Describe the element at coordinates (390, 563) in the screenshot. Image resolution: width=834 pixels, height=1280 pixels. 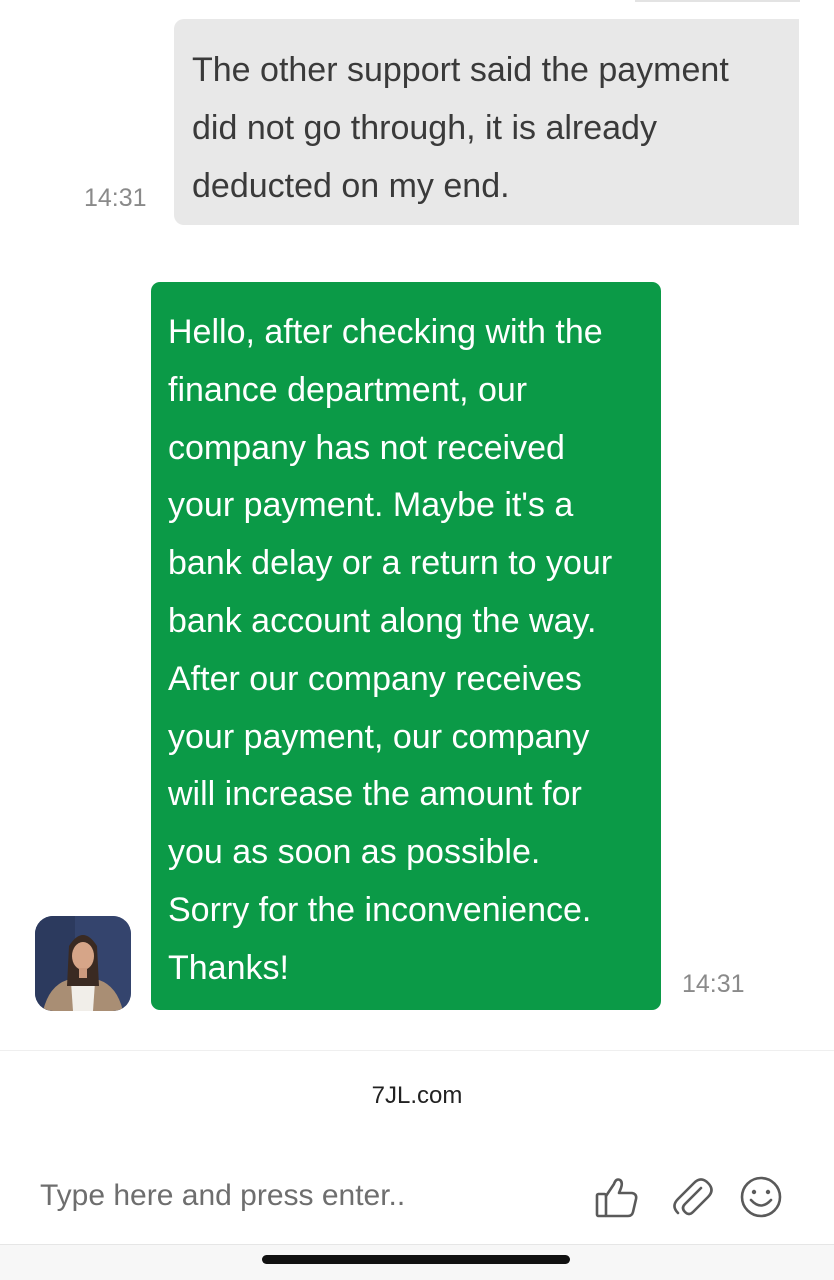
I see `message-line: bank delay or a return to your` at that location.